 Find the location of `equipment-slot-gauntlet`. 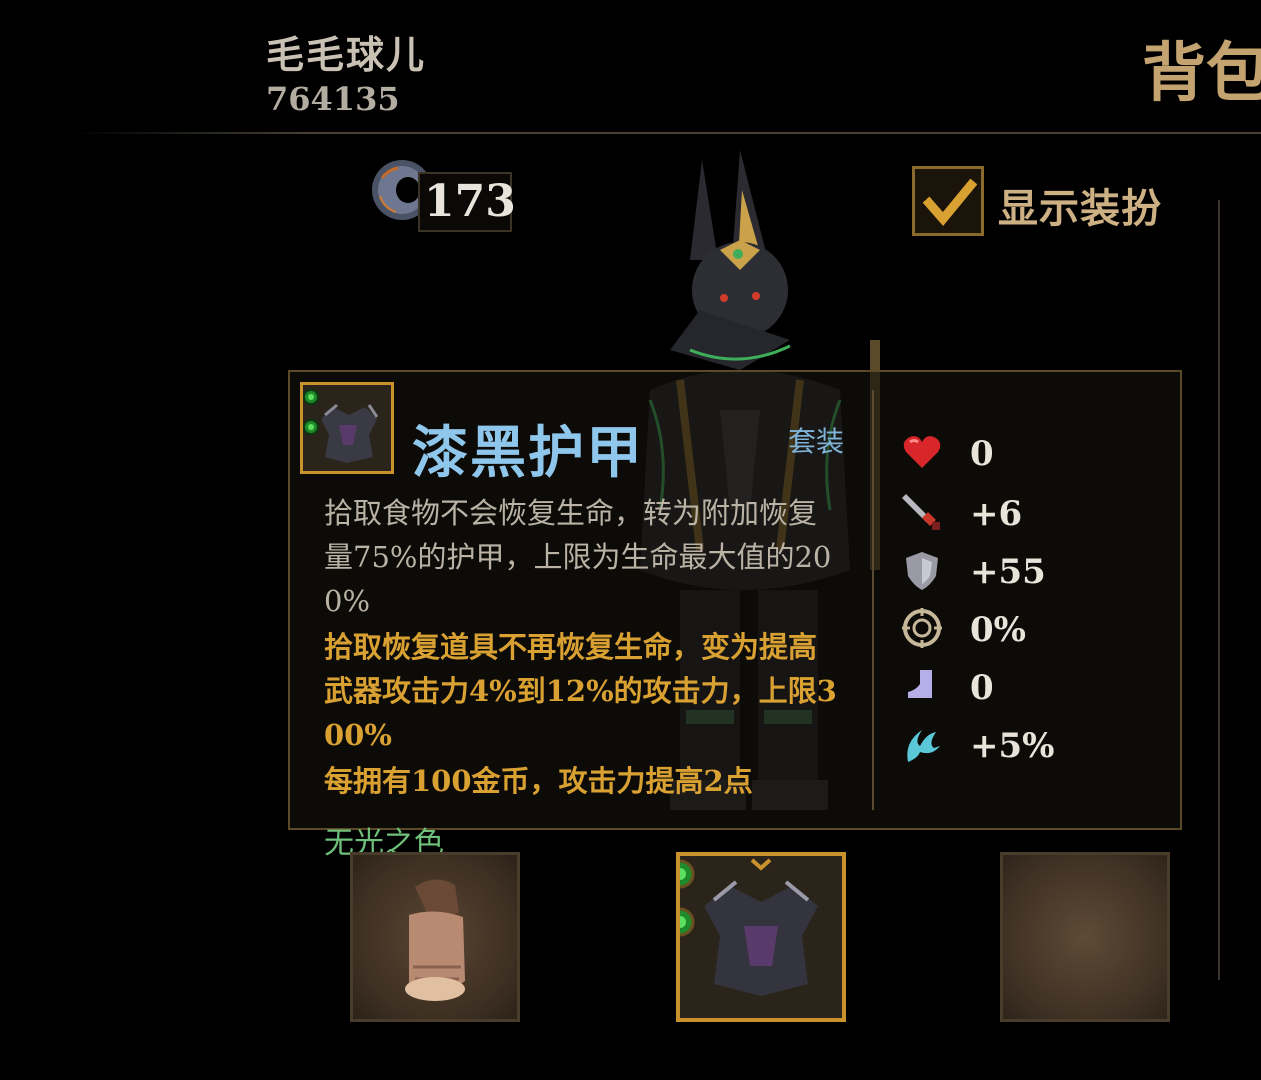

equipment-slot-gauntlet is located at coordinates (435, 937).